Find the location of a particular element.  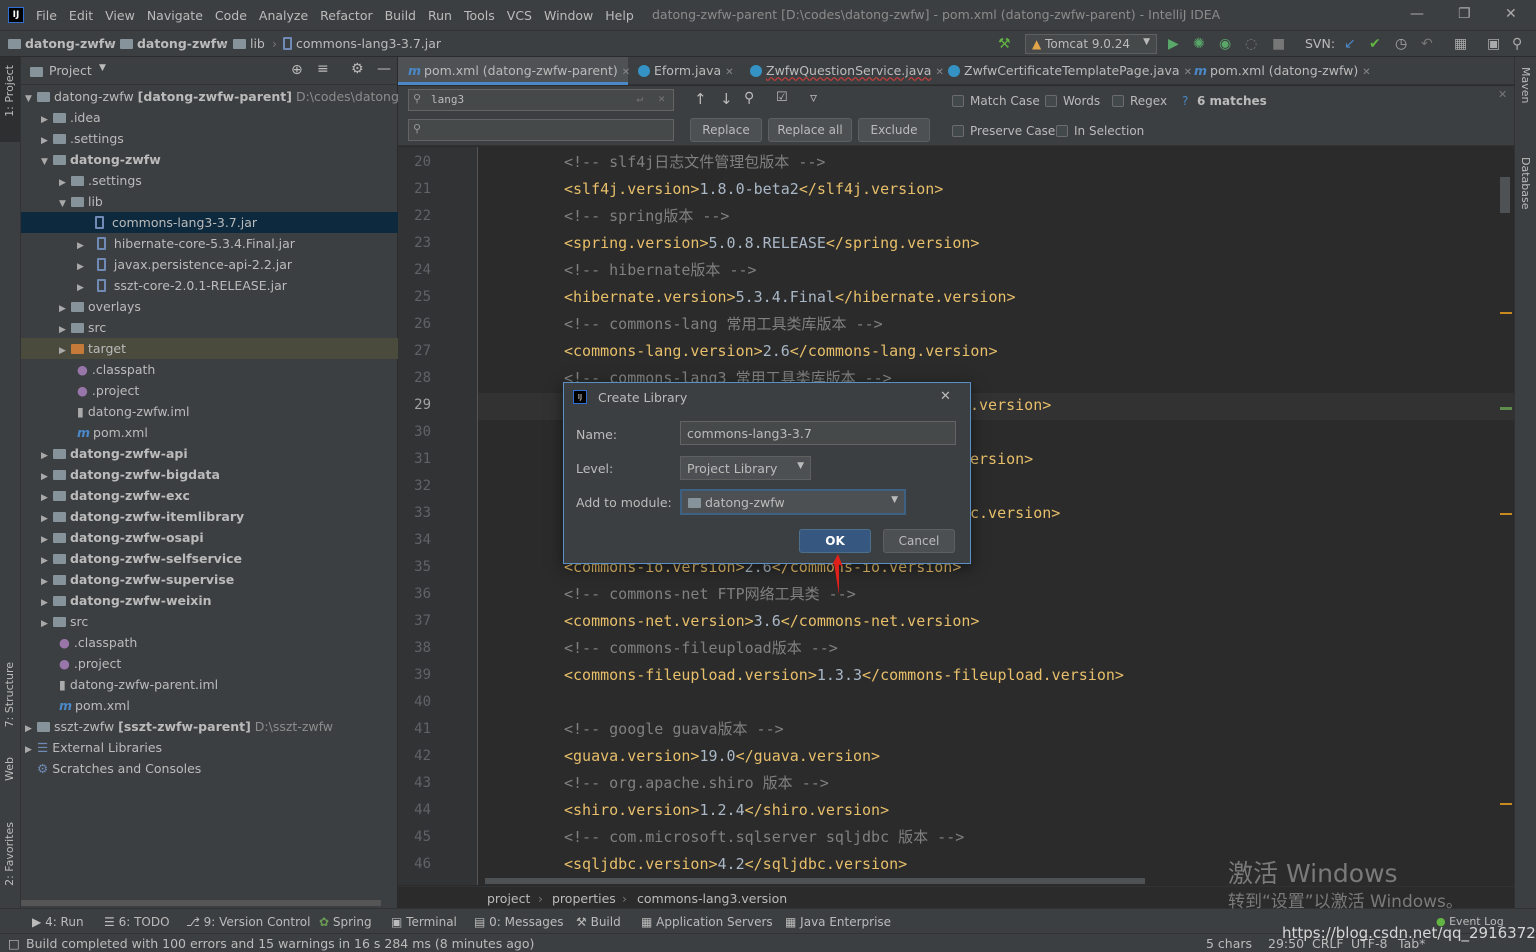

tree-row-root-classpath: ● .classpath is located at coordinates (209, 642).